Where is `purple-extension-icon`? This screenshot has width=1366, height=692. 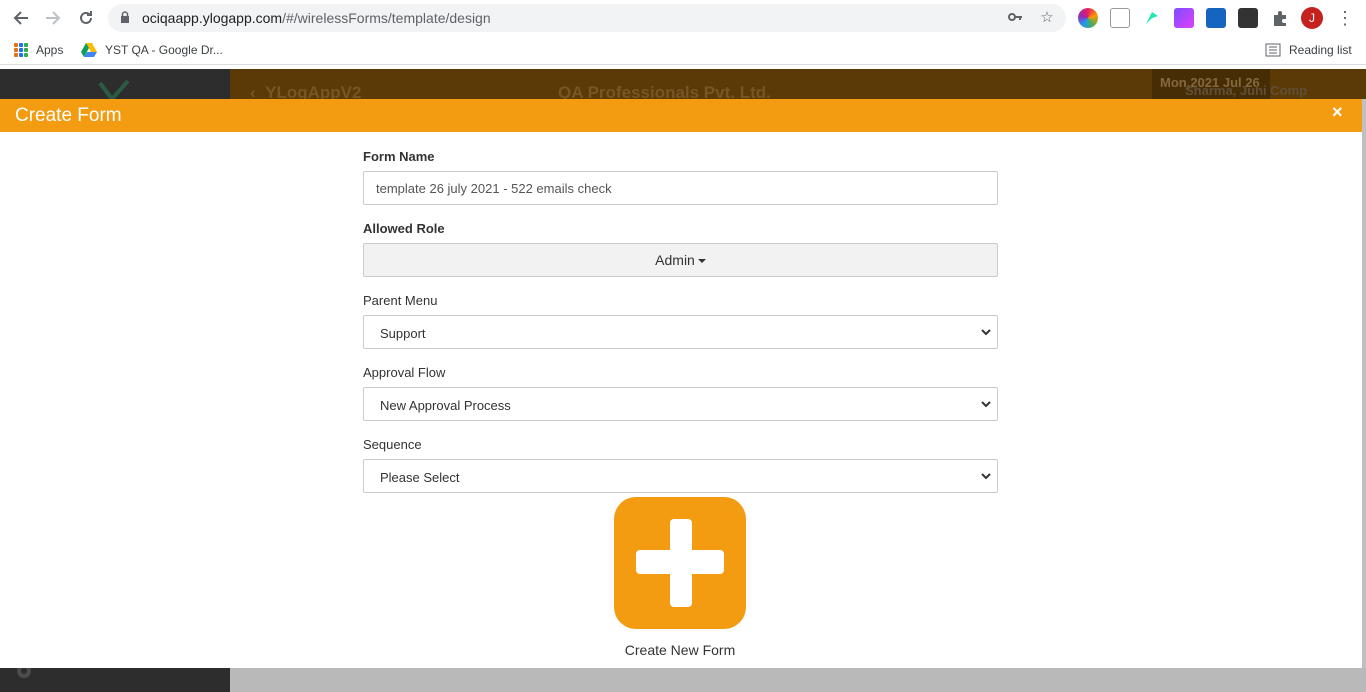 purple-extension-icon is located at coordinates (1184, 18).